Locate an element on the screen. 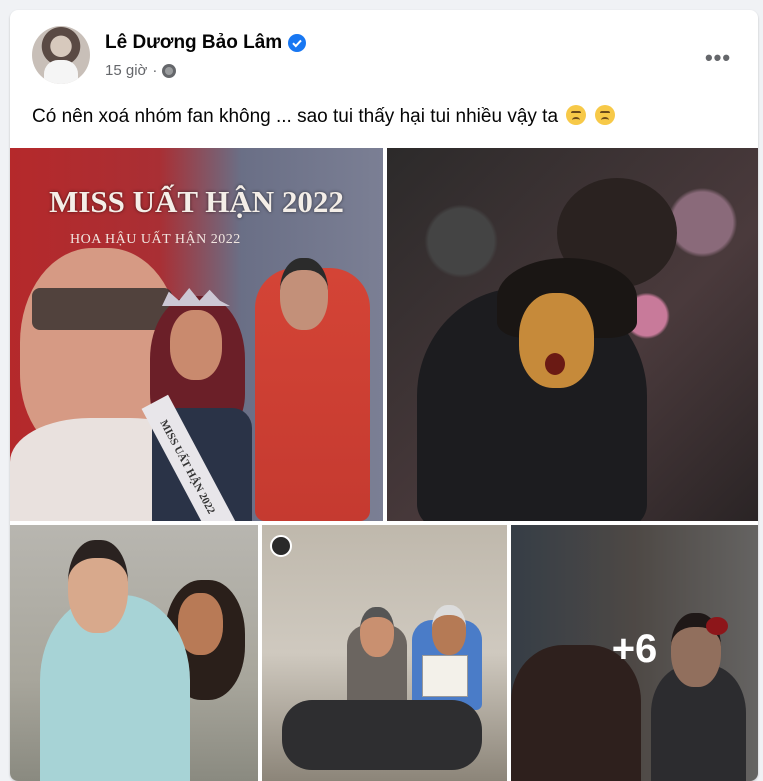 The width and height of the screenshot is (763, 781). post-meta: 15 giờ · is located at coordinates (141, 70).